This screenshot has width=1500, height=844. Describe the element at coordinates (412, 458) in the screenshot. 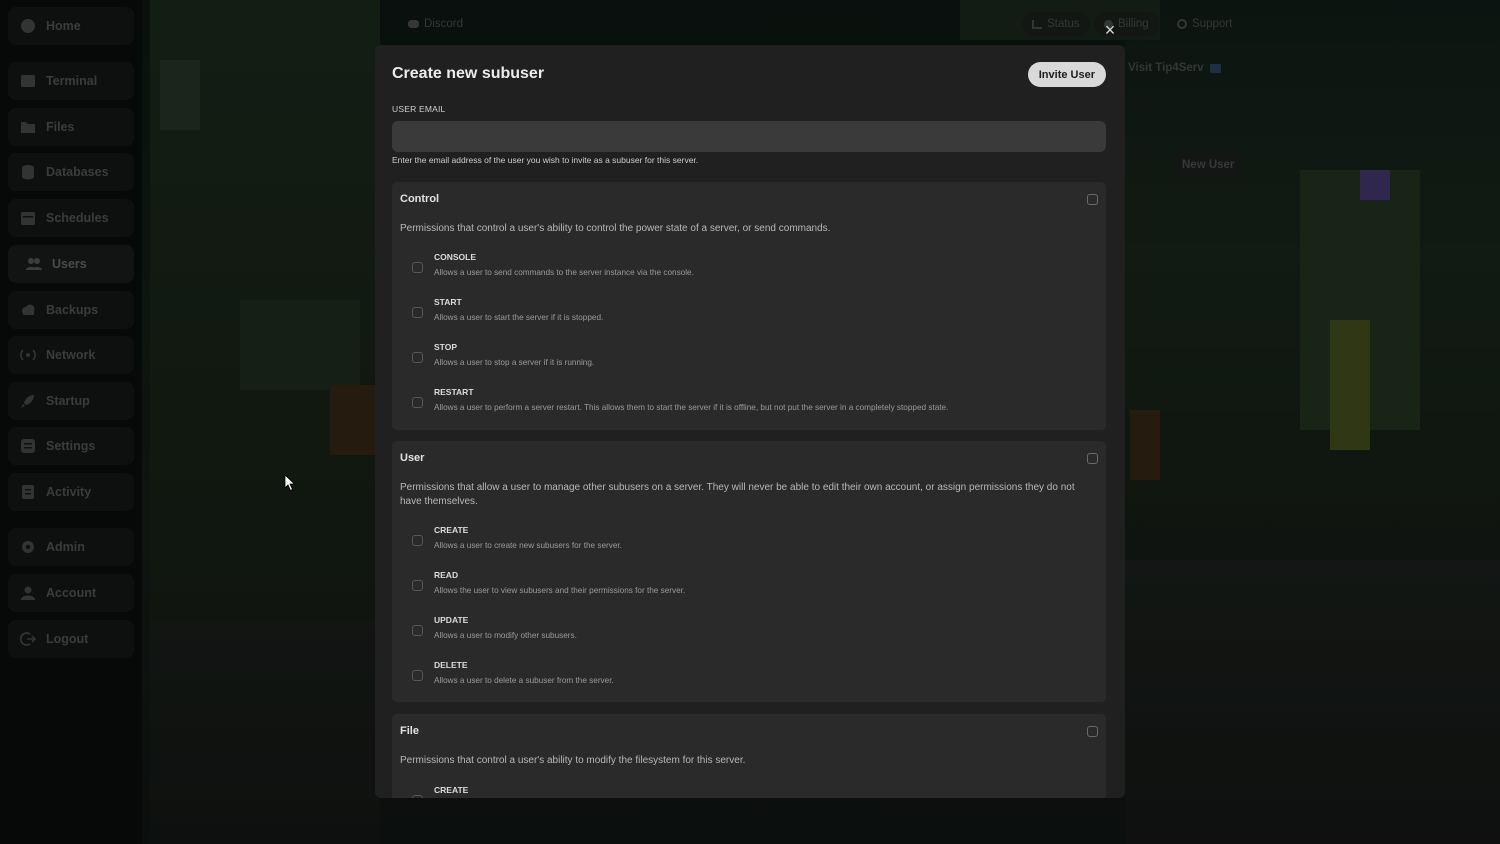

I see `permission-group-title: User` at that location.